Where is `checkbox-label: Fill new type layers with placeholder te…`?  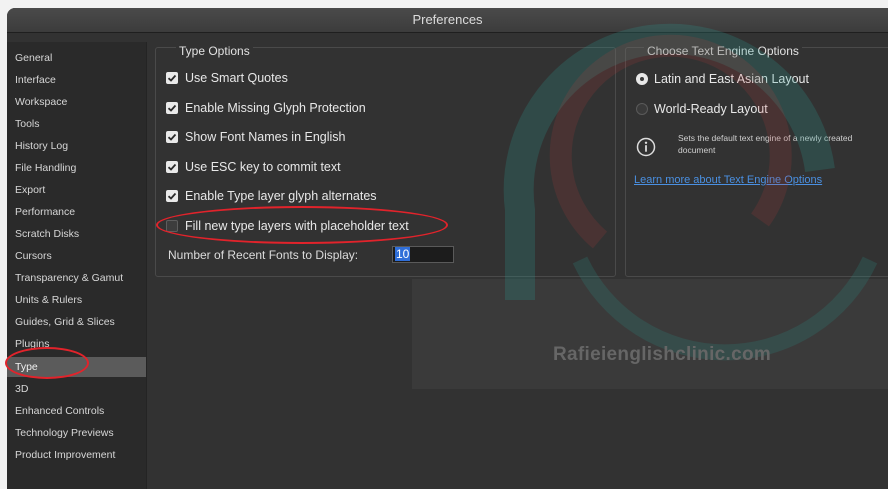 checkbox-label: Fill new type layers with placeholder te… is located at coordinates (297, 226).